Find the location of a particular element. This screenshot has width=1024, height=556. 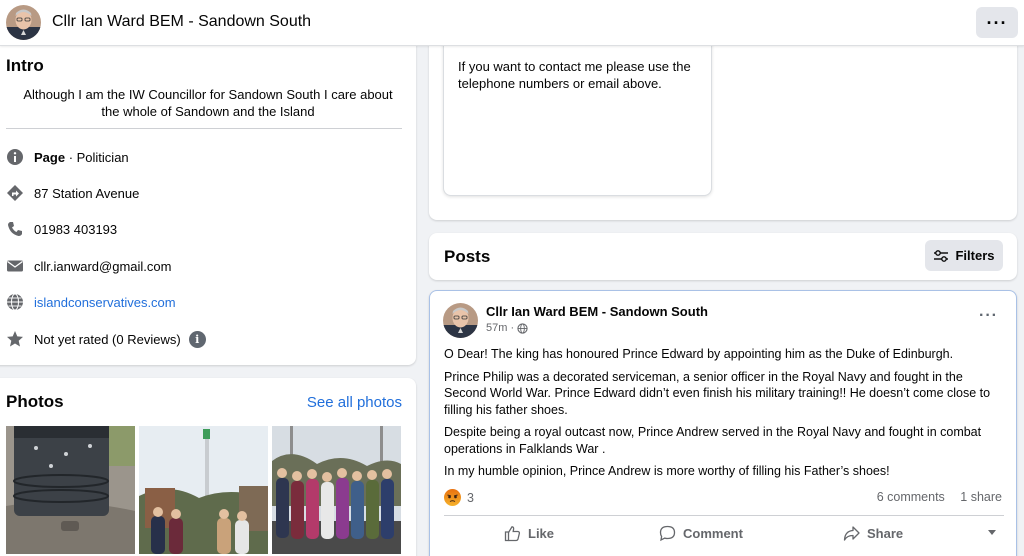

rating-text: Not yet rated (0 Reviews) is located at coordinates (107, 339).